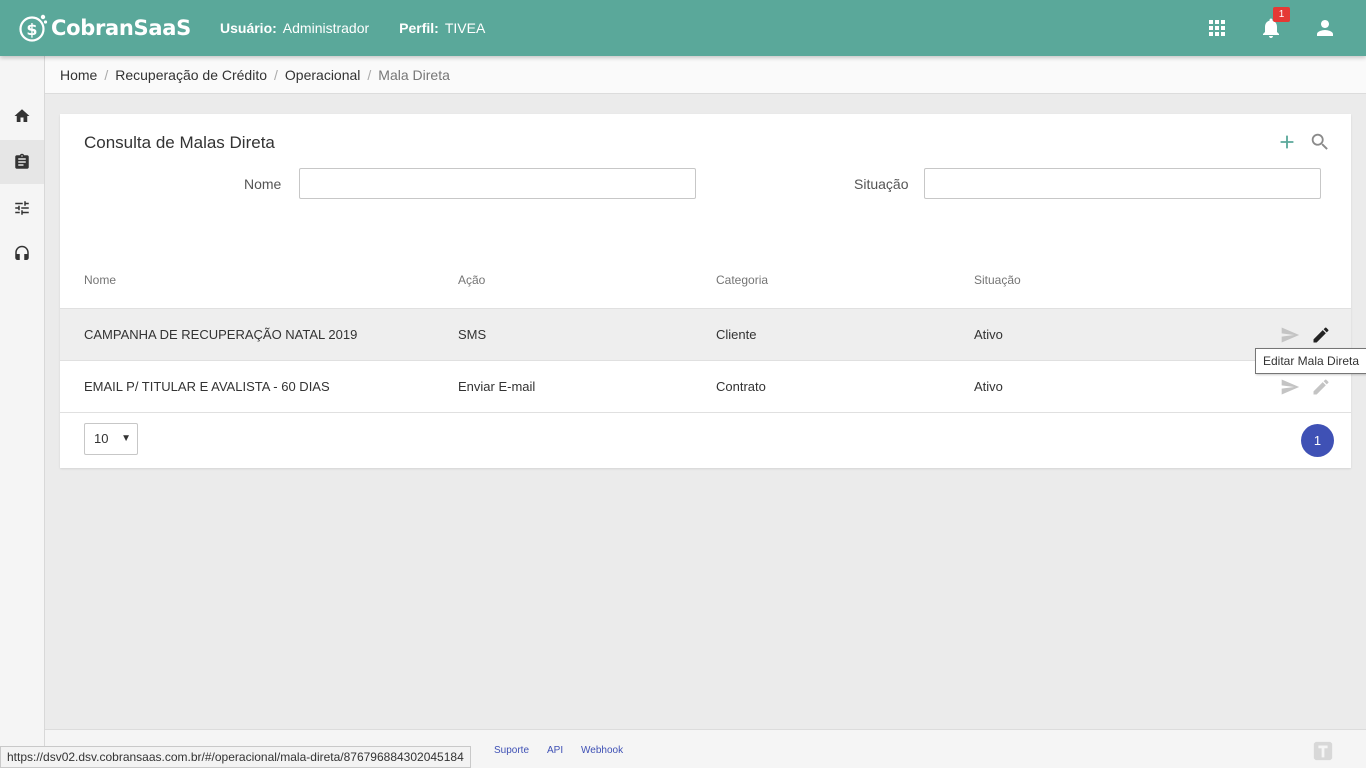  I want to click on user-info: Usuário: Administrador Perfil: TIVEA, so click(352, 28).